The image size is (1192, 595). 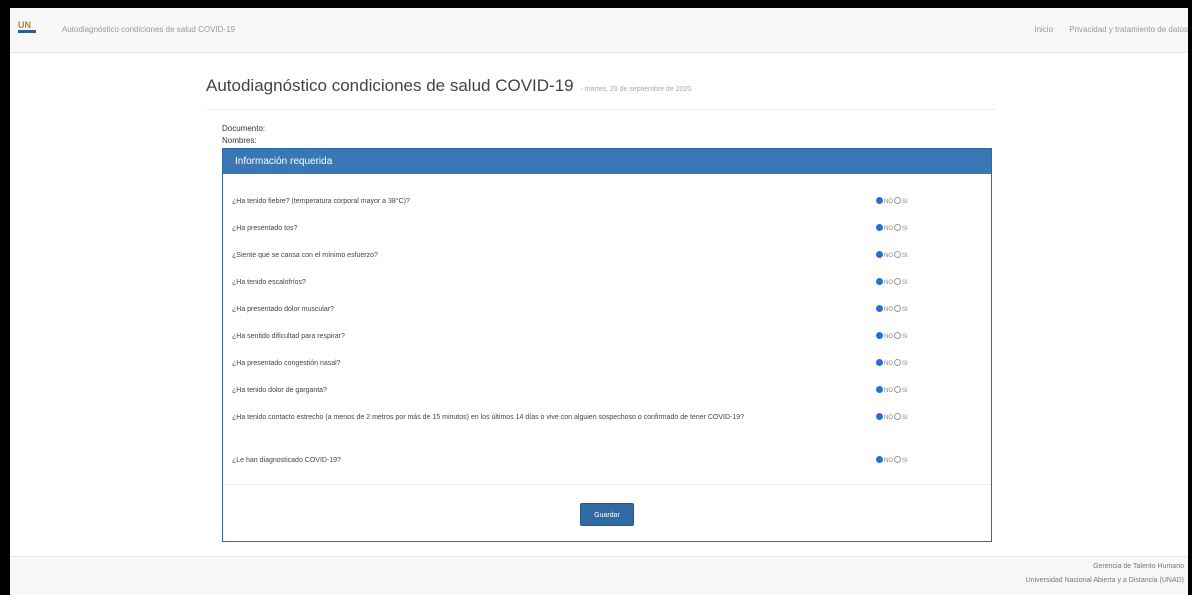 What do you see at coordinates (288, 336) in the screenshot?
I see `question-text: ¿Ha sentido dificultad para respirar?` at bounding box center [288, 336].